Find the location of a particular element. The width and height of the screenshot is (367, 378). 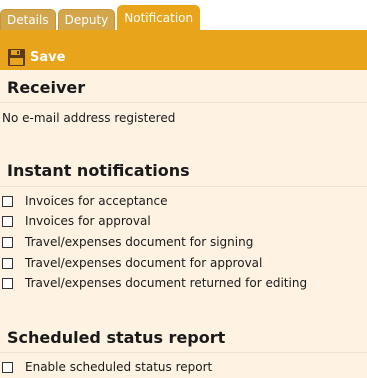

toolbar: Save is located at coordinates (183, 50).